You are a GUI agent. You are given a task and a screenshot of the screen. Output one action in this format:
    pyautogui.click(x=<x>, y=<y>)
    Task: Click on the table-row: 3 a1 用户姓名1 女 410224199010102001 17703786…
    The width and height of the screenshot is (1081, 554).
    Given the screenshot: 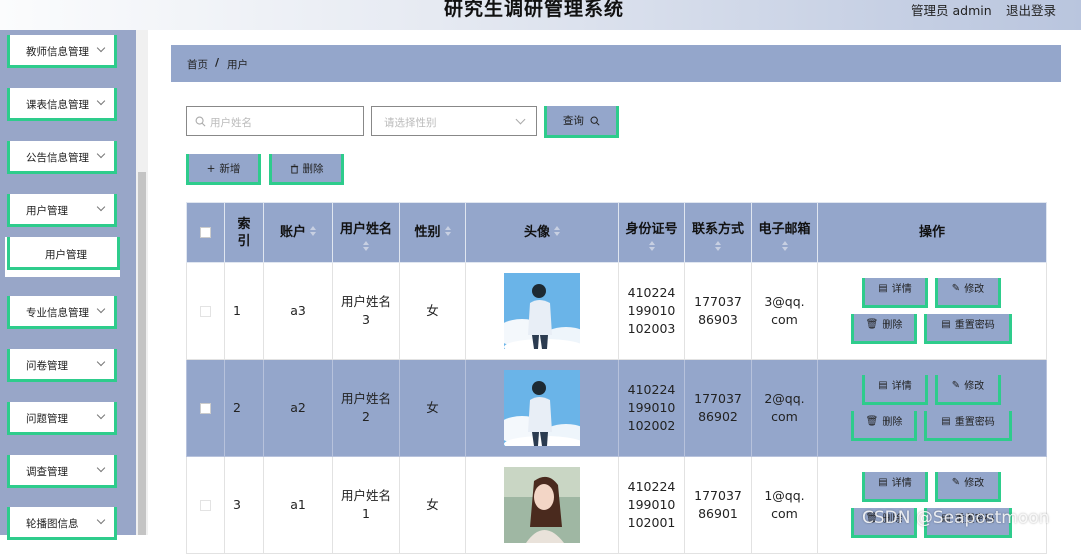 What is the action you would take?
    pyautogui.click(x=616, y=505)
    